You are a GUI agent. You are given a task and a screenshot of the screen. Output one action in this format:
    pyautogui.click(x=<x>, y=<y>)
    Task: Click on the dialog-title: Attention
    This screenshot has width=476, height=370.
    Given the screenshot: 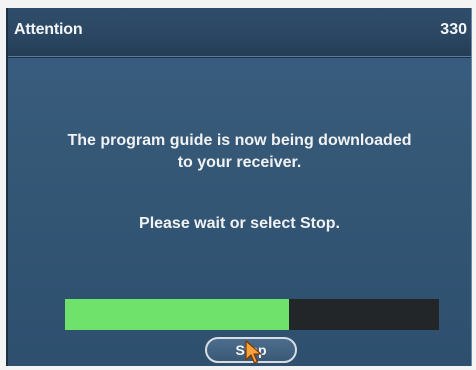 What is the action you would take?
    pyautogui.click(x=48, y=29)
    